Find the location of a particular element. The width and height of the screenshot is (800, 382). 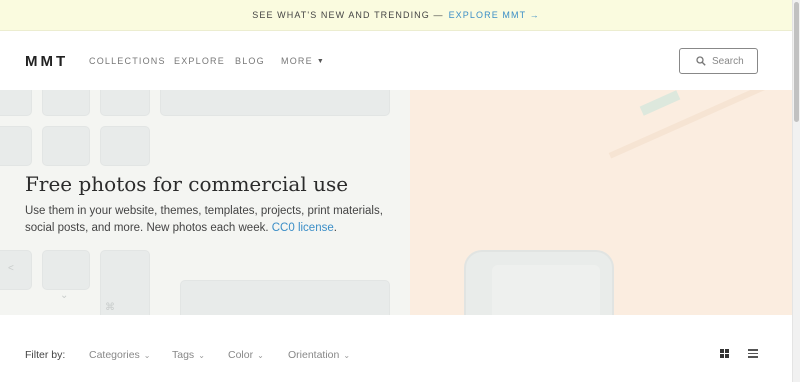

filter-color-label: Color is located at coordinates (241, 355).